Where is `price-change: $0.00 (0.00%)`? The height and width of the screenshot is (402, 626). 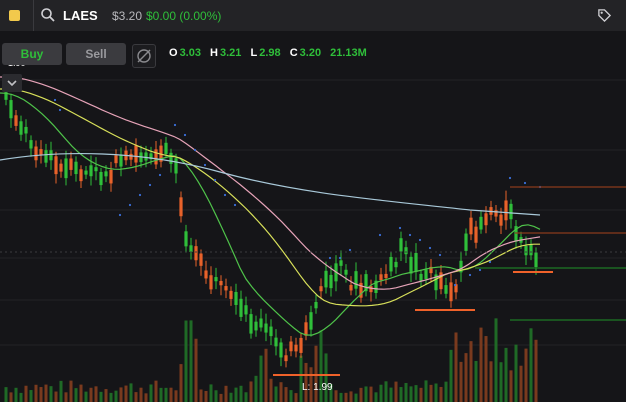 price-change: $0.00 (0.00%) is located at coordinates (184, 16).